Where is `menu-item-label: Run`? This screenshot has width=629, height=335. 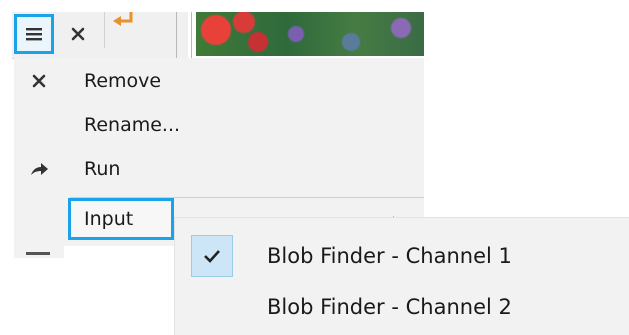 menu-item-label: Run is located at coordinates (102, 169).